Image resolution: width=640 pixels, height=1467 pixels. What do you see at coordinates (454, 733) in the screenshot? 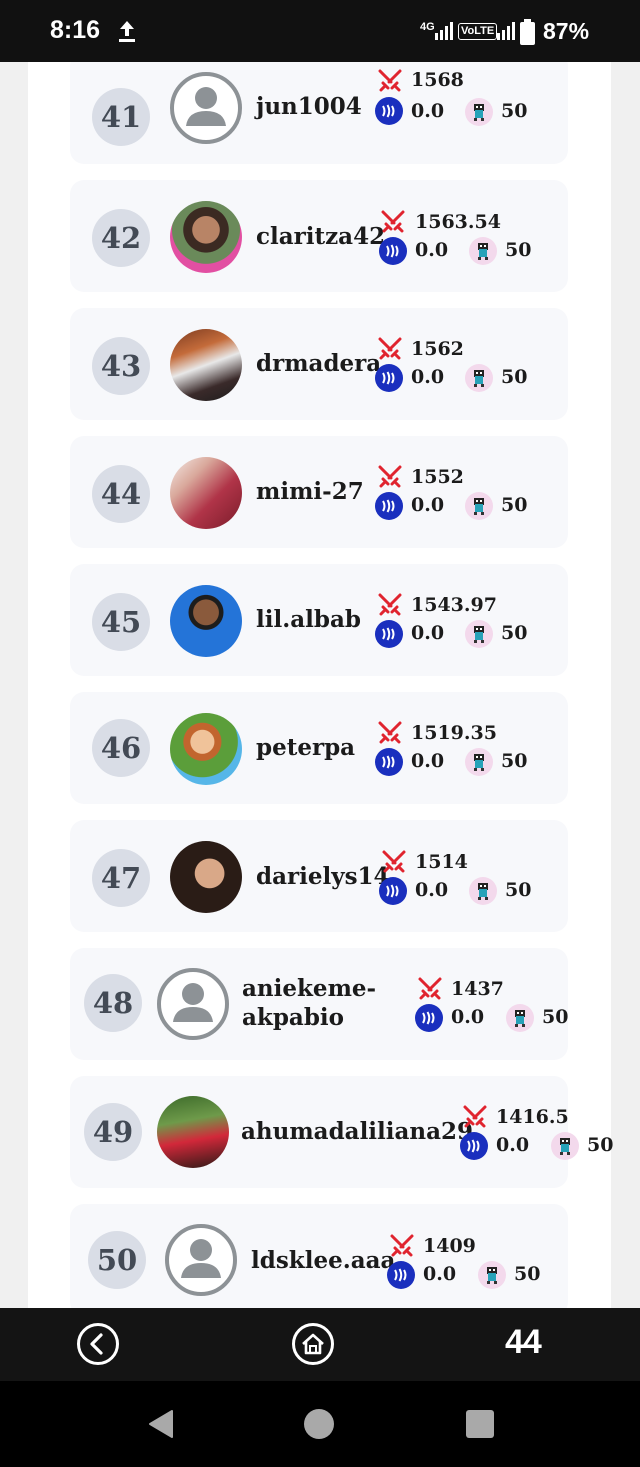
I see `rating-value: 1519.35` at bounding box center [454, 733].